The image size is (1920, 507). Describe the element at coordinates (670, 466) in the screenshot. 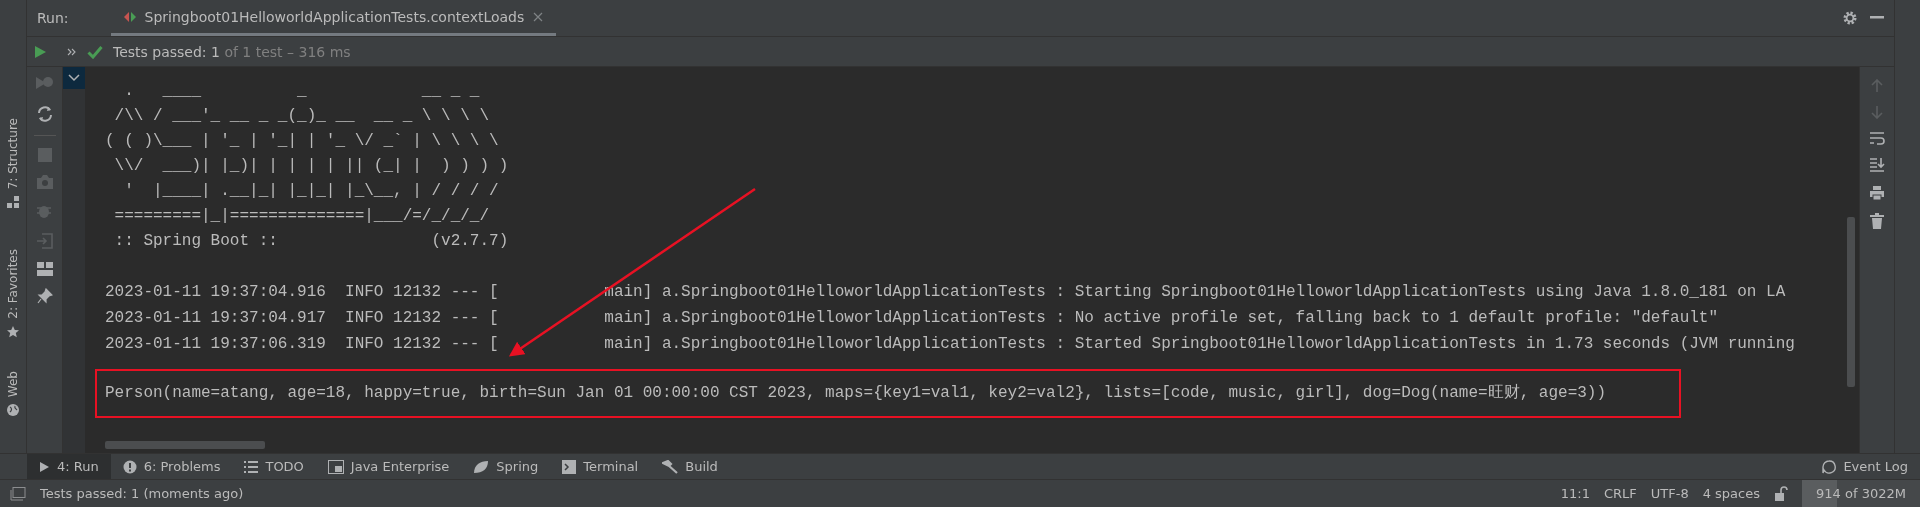

I see `hammer-icon` at that location.